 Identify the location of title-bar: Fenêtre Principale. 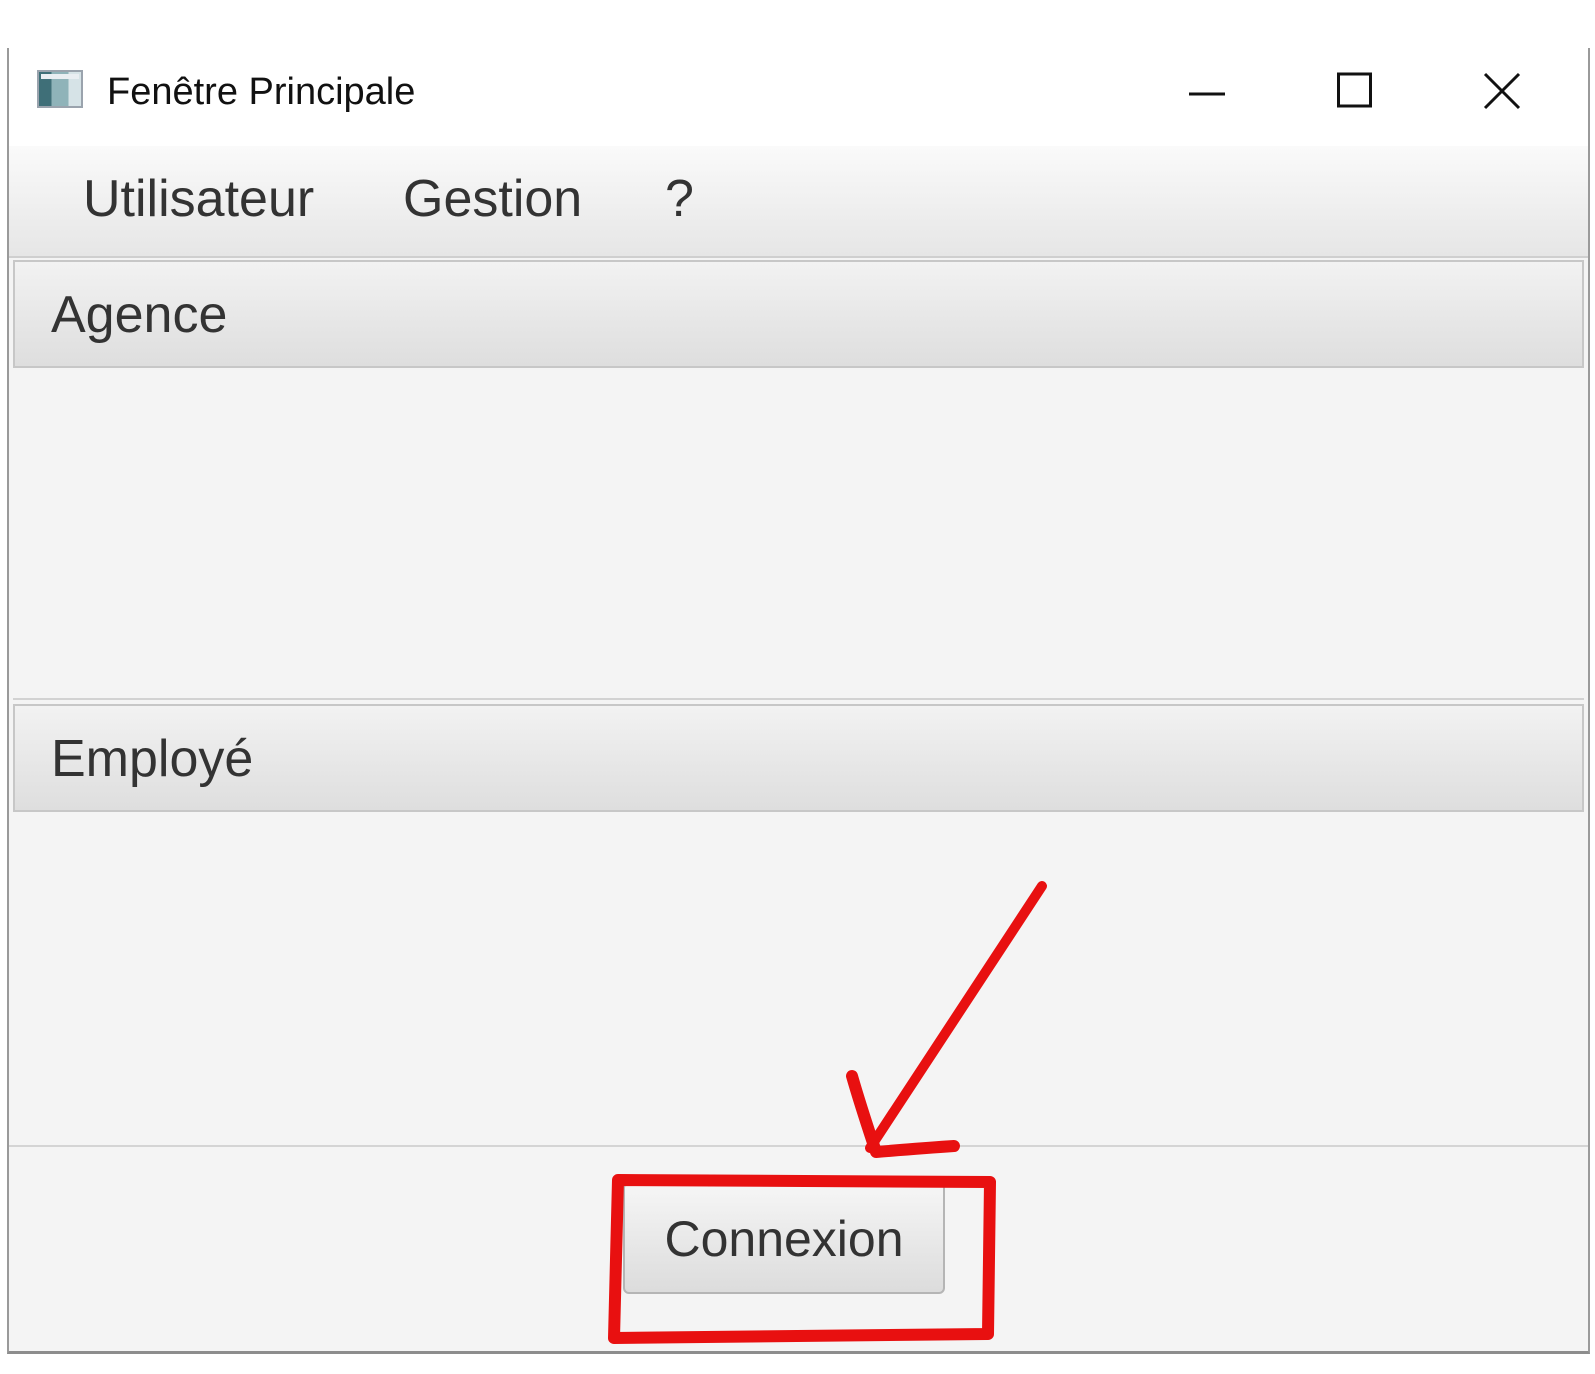
(798, 97).